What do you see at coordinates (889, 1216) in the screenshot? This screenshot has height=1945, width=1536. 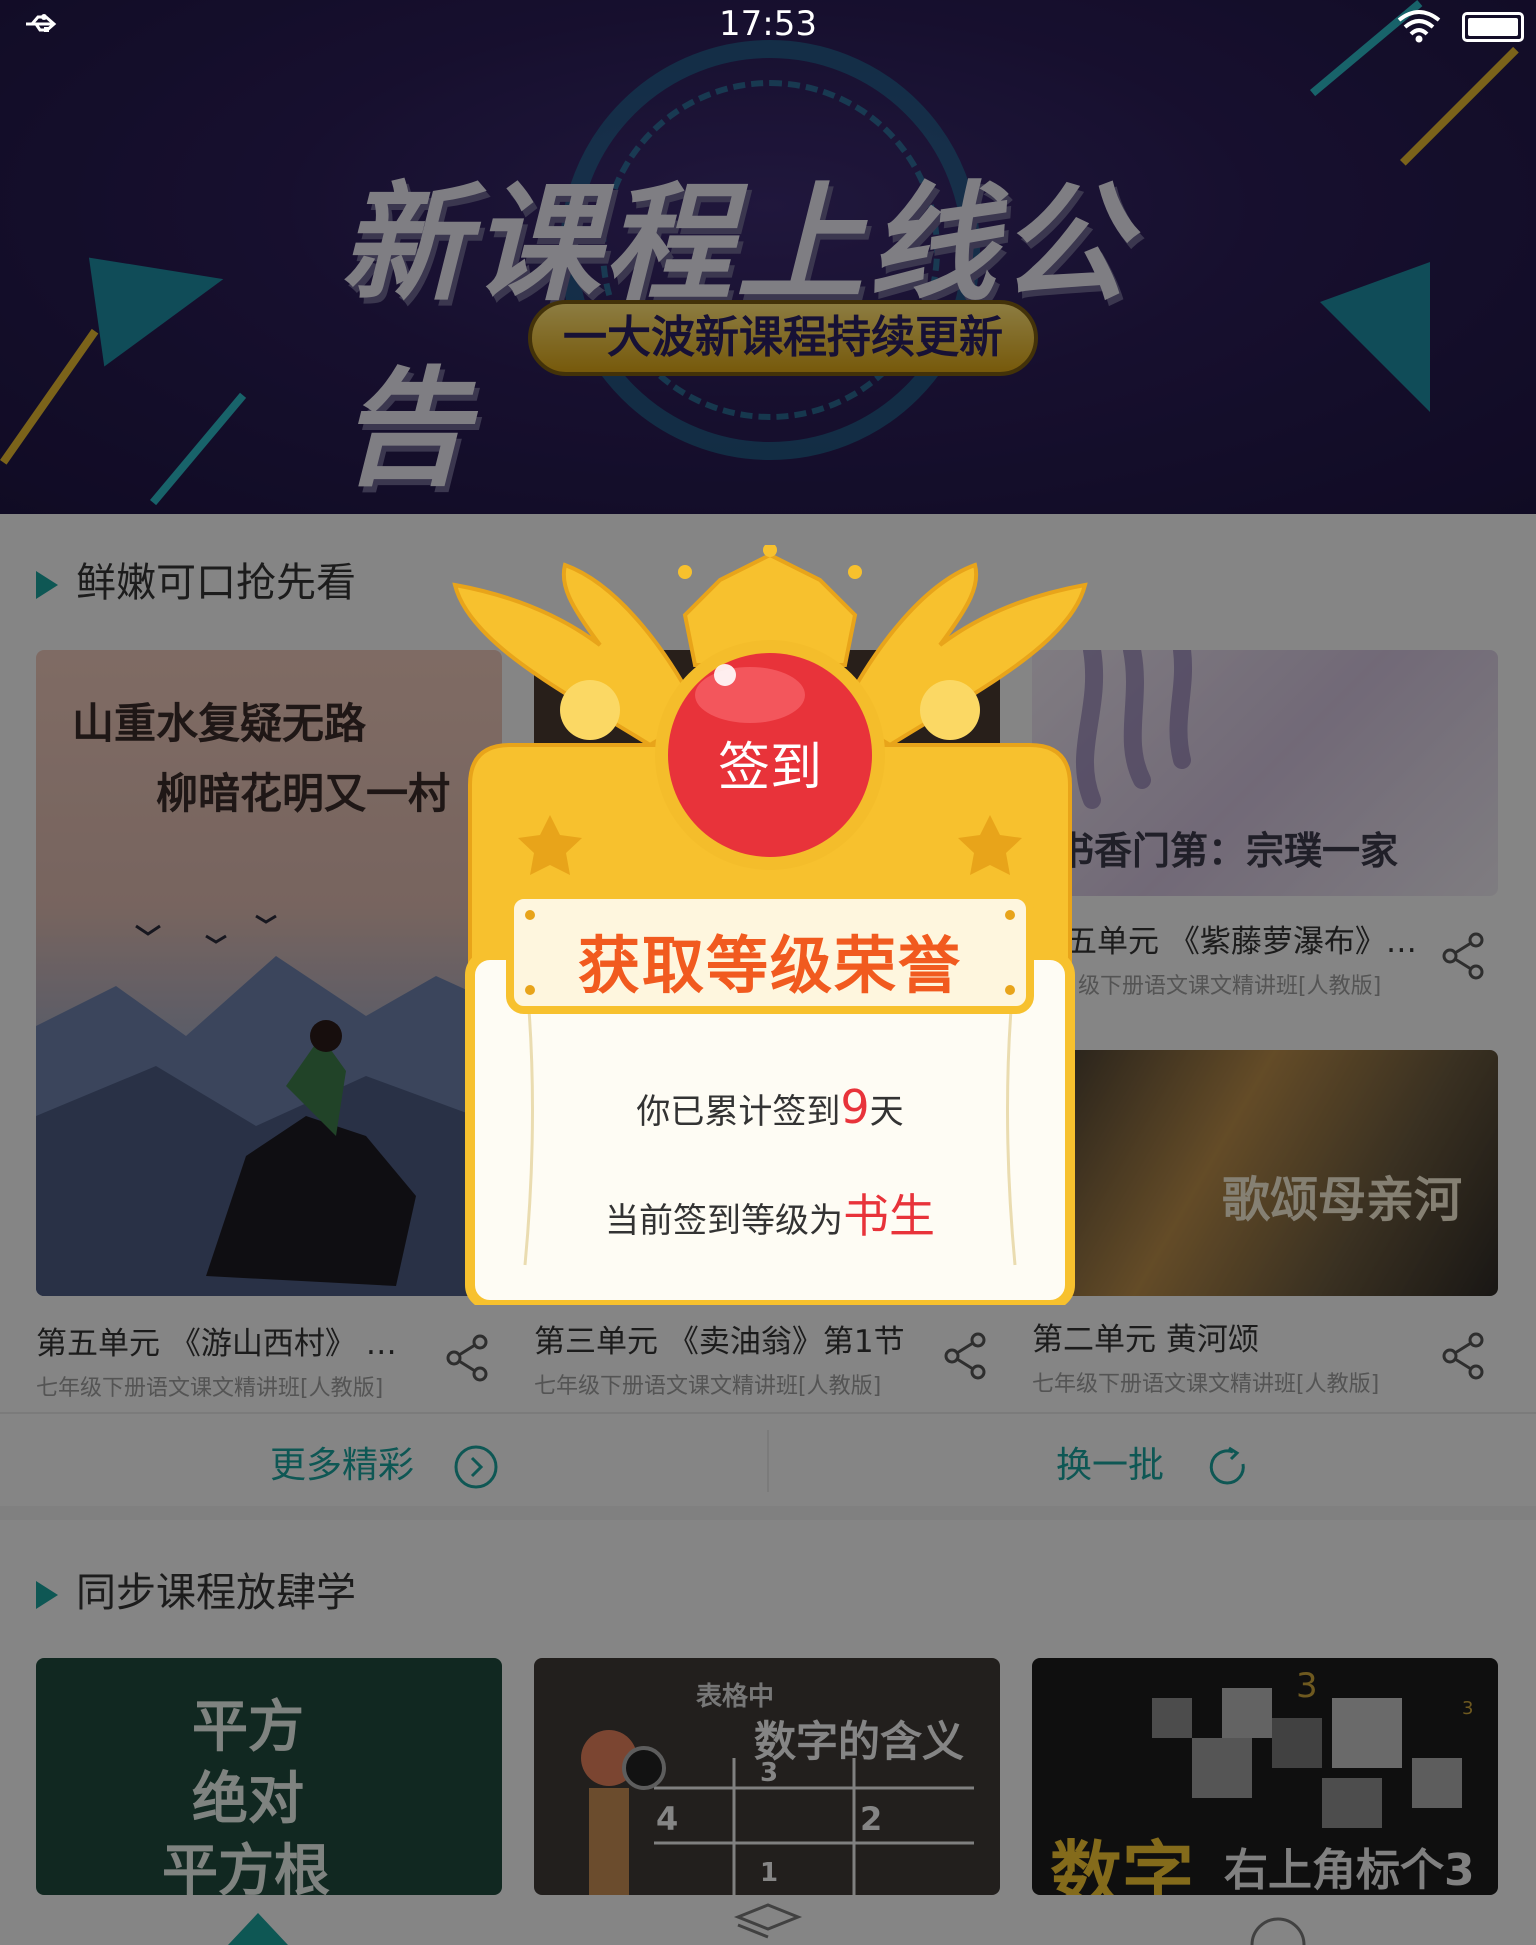 I see `level-value: 书生` at bounding box center [889, 1216].